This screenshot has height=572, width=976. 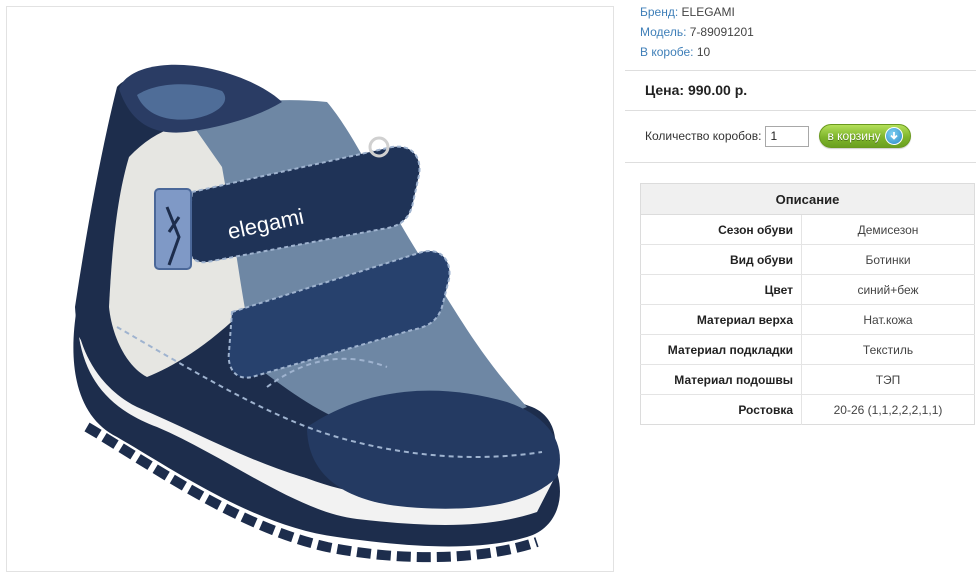 I want to click on add-to-cart-button: в корзину, so click(x=865, y=136).